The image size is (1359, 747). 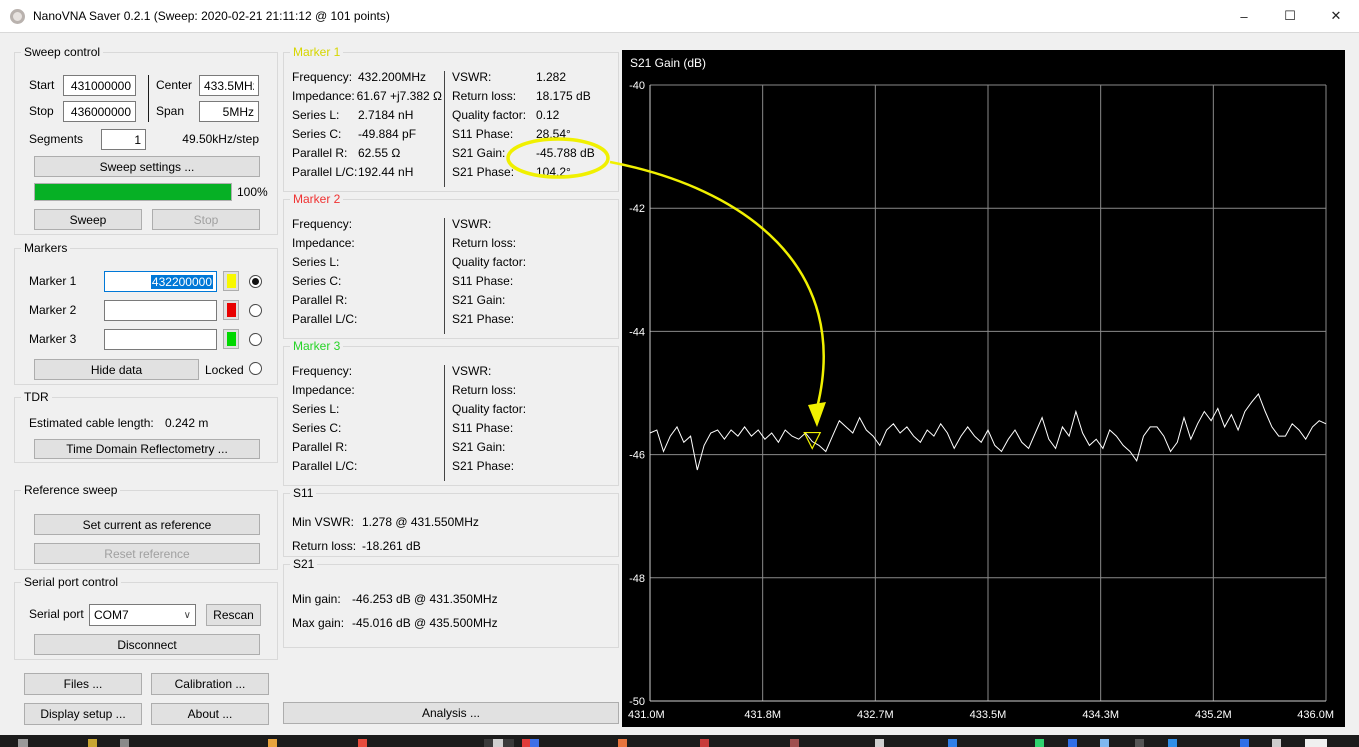 What do you see at coordinates (160, 310) in the screenshot?
I see `marker2-frequency-input` at bounding box center [160, 310].